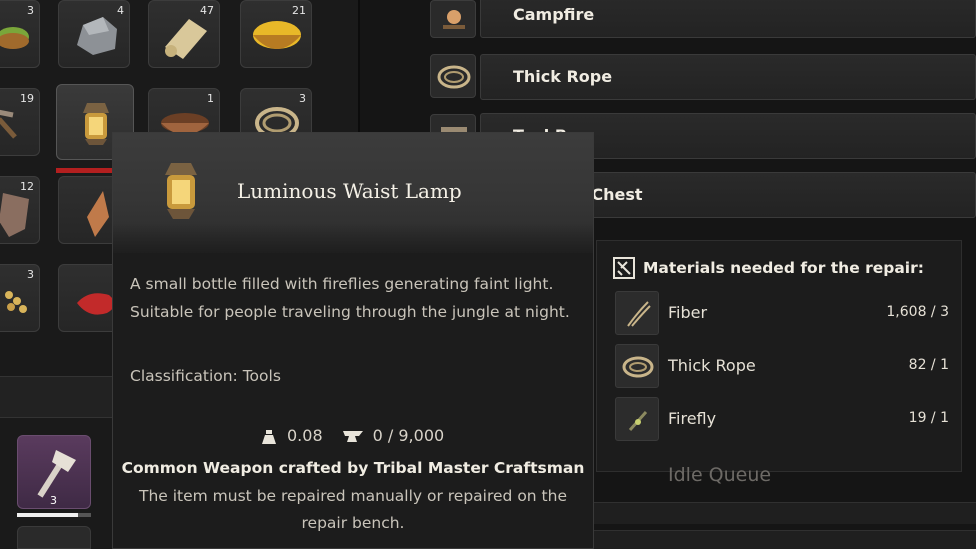 The height and width of the screenshot is (549, 976). I want to click on inventory-slot-stone: 4, so click(94, 34).